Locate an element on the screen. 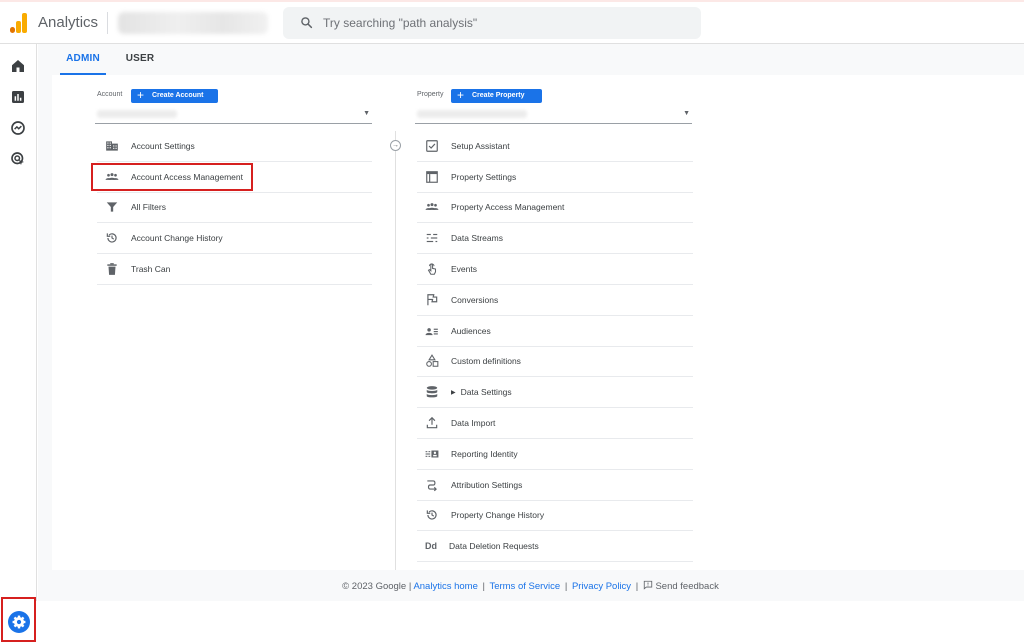 Image resolution: width=1024 pixels, height=642 pixels. property-change-history-label: Property Change History is located at coordinates (498, 515).